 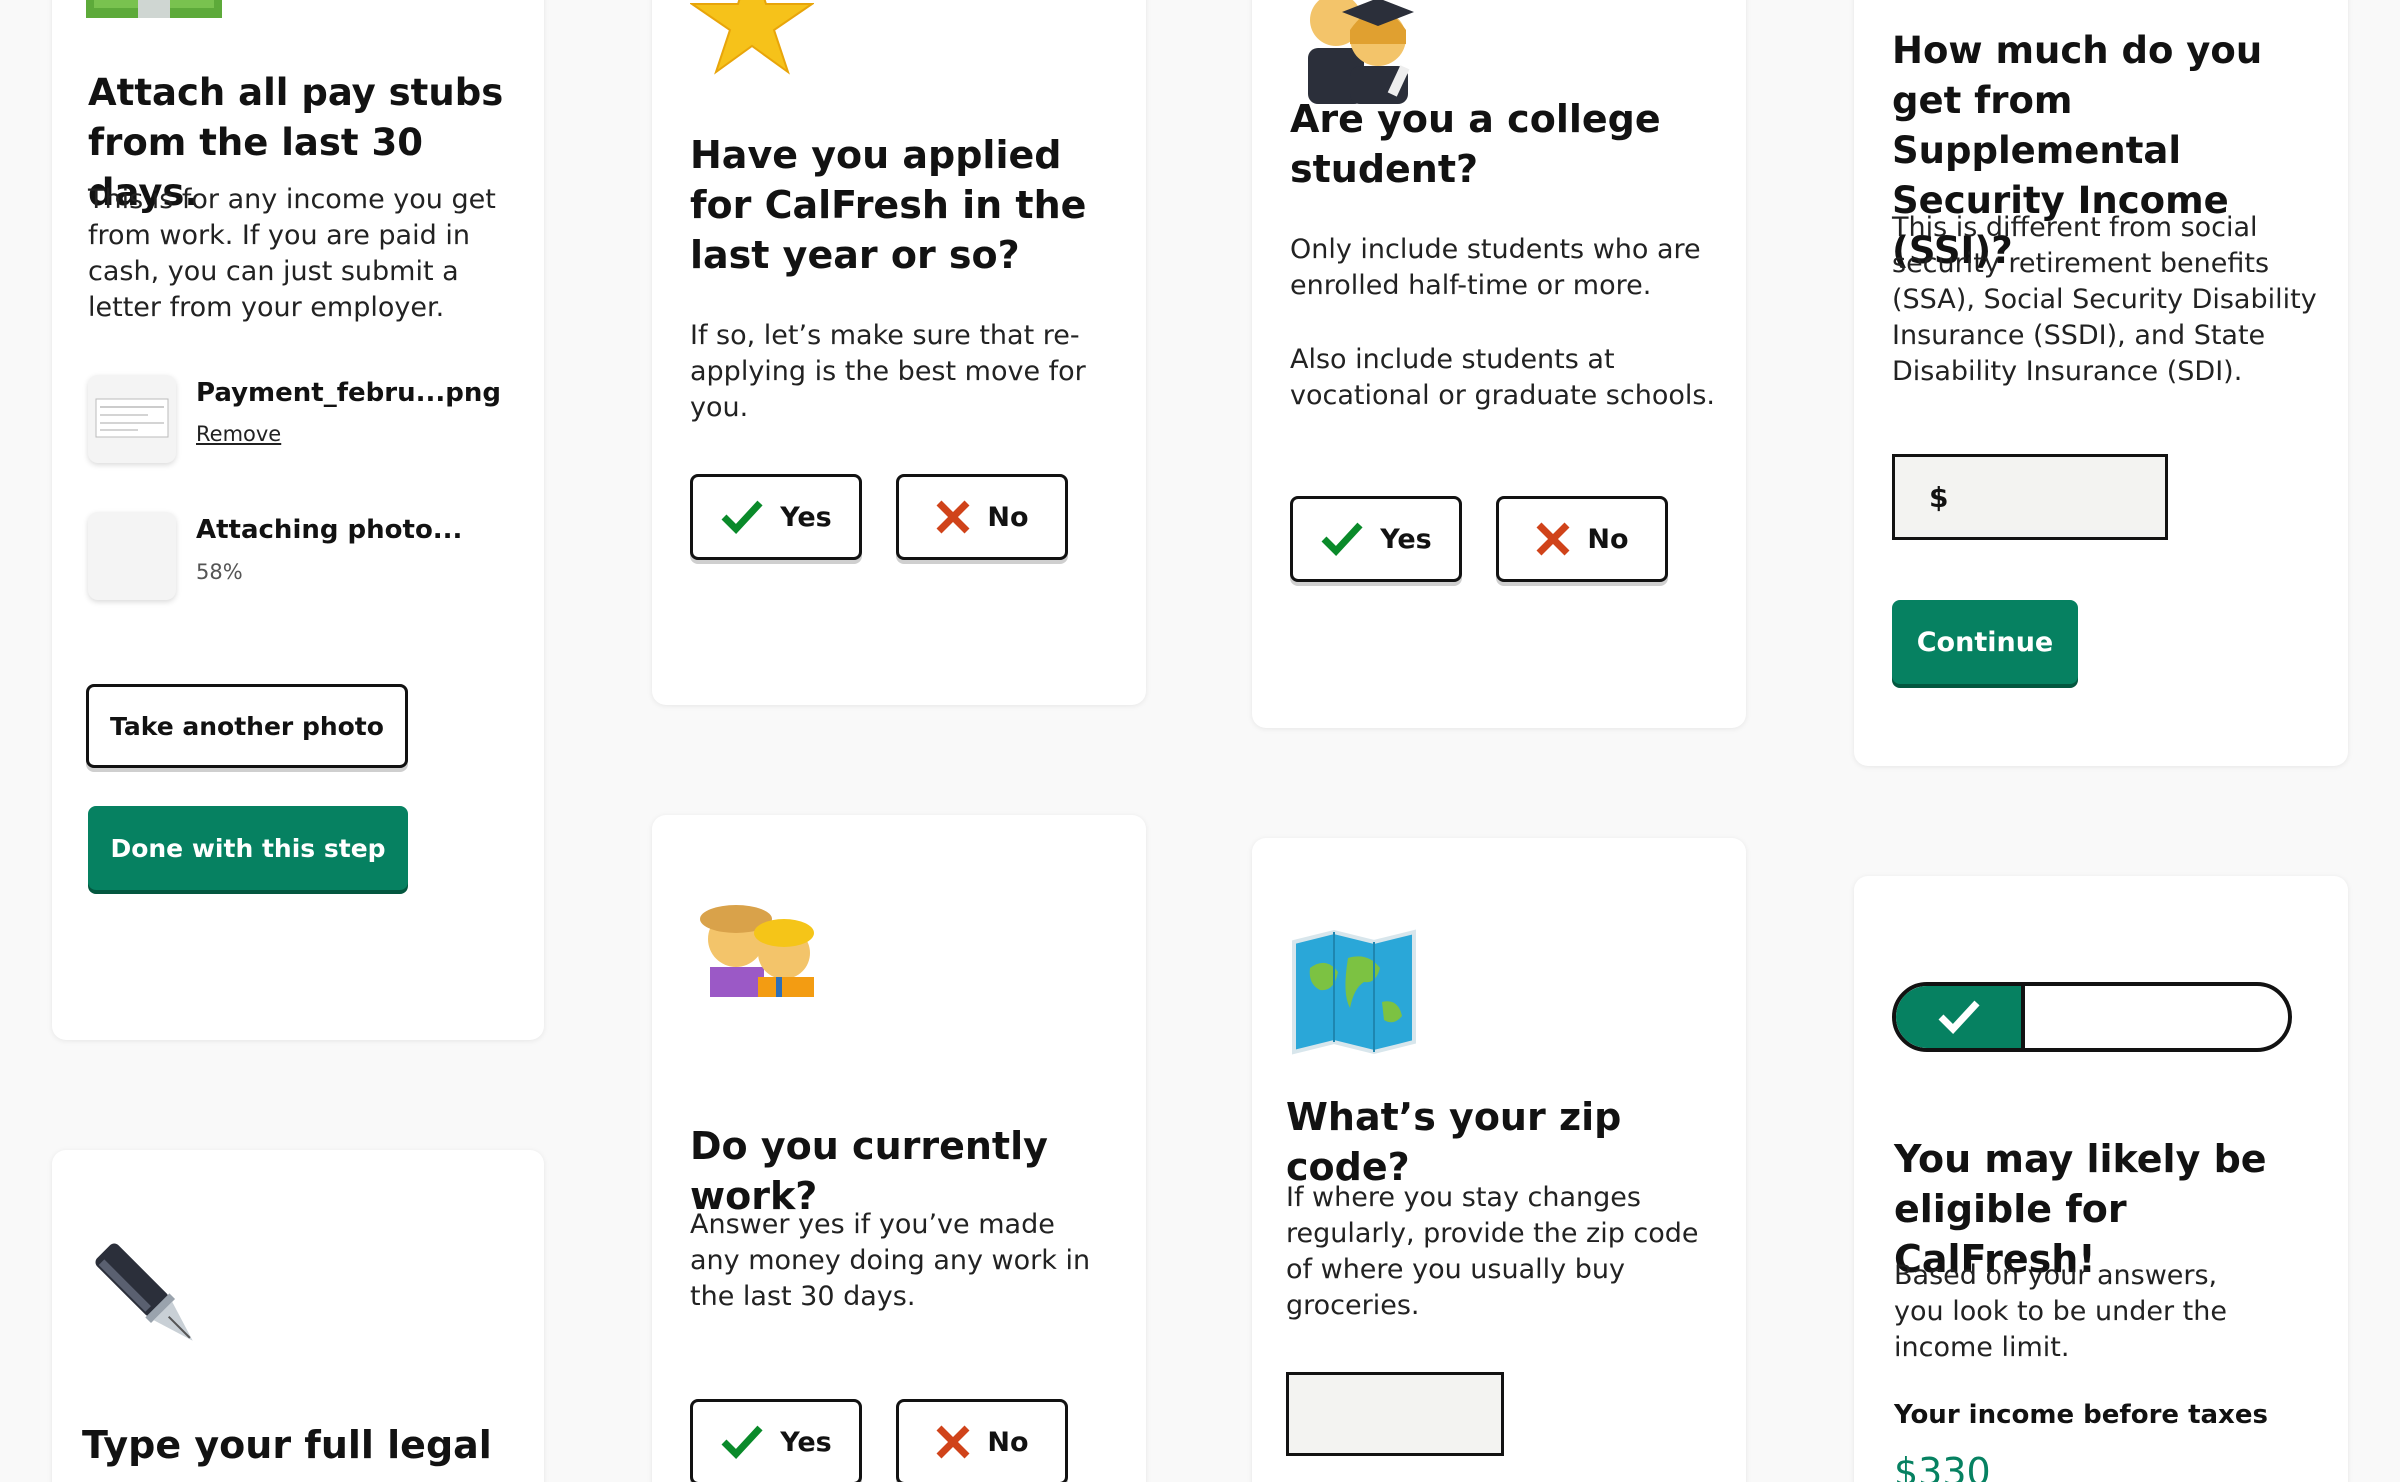 What do you see at coordinates (1454, 1142) in the screenshot?
I see `zip-title: What’s your zip code?` at bounding box center [1454, 1142].